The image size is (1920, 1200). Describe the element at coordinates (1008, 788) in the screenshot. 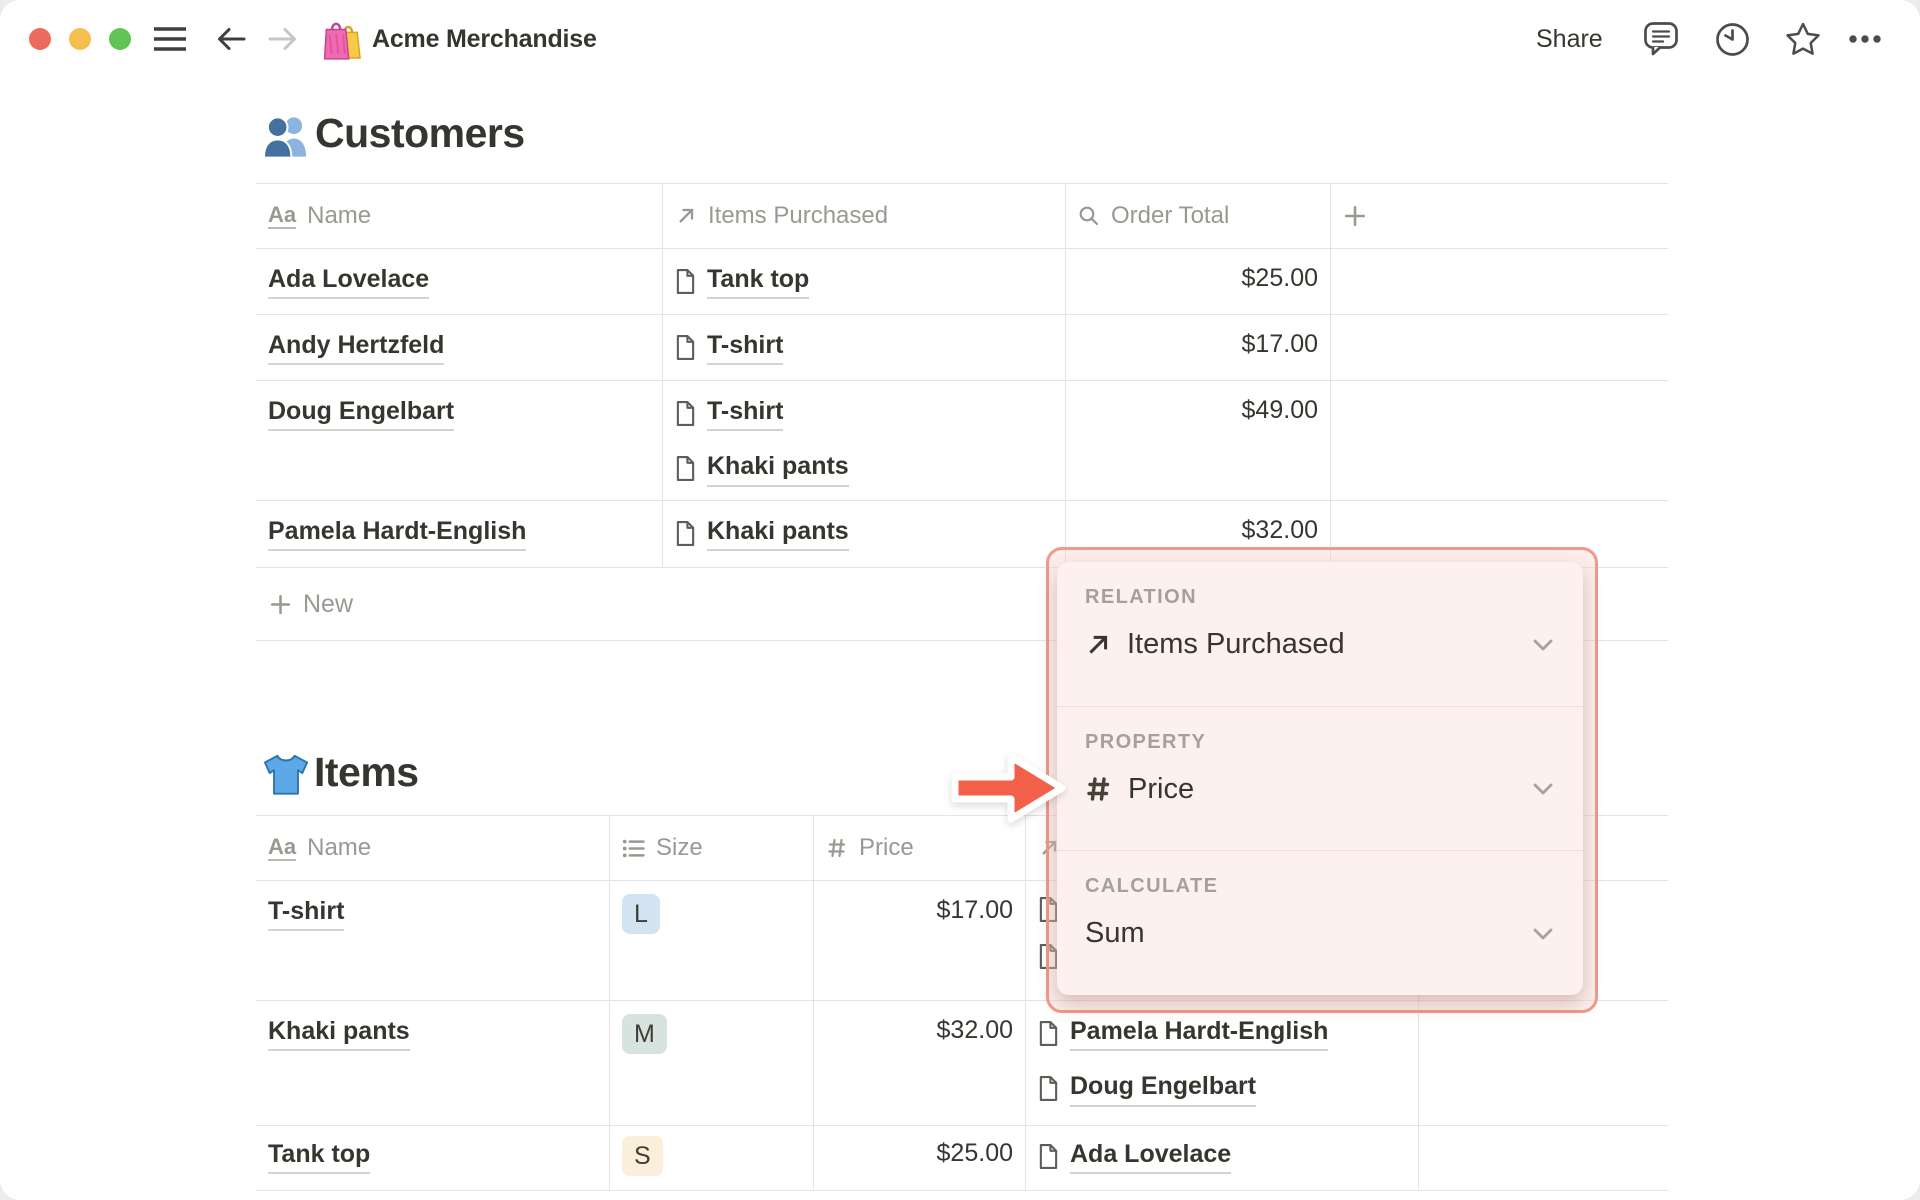

I see `annotation-arrow-icon` at that location.